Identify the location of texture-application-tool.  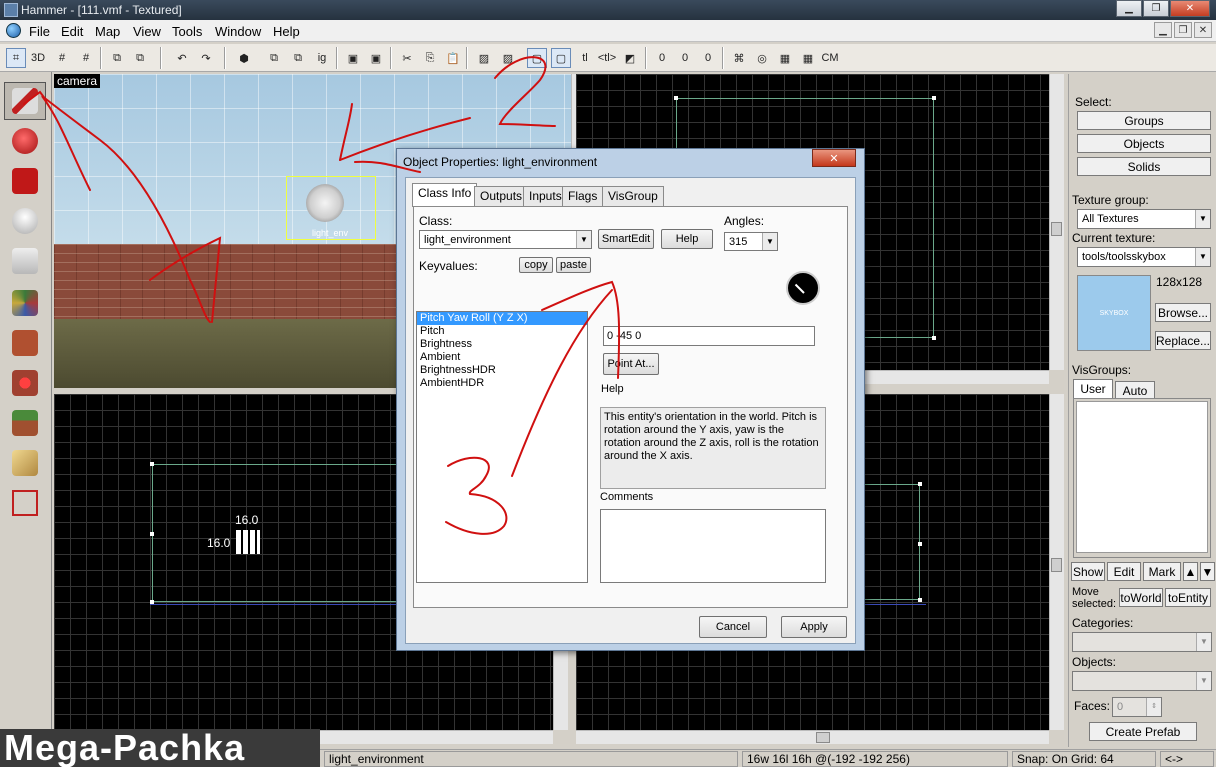
(25, 303).